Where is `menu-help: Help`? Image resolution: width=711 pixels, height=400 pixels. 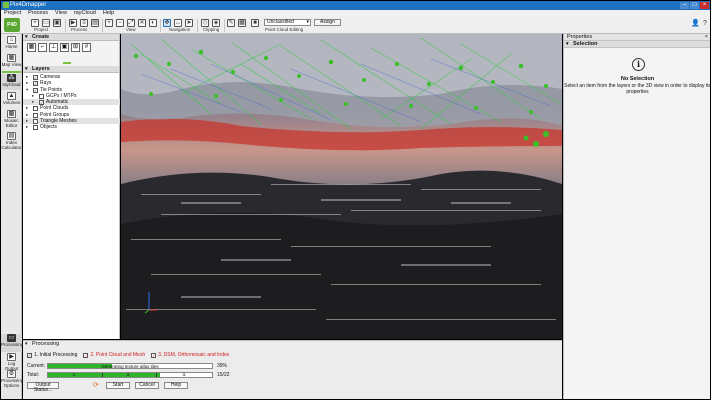
menu-help: Help is located at coordinates (108, 13).